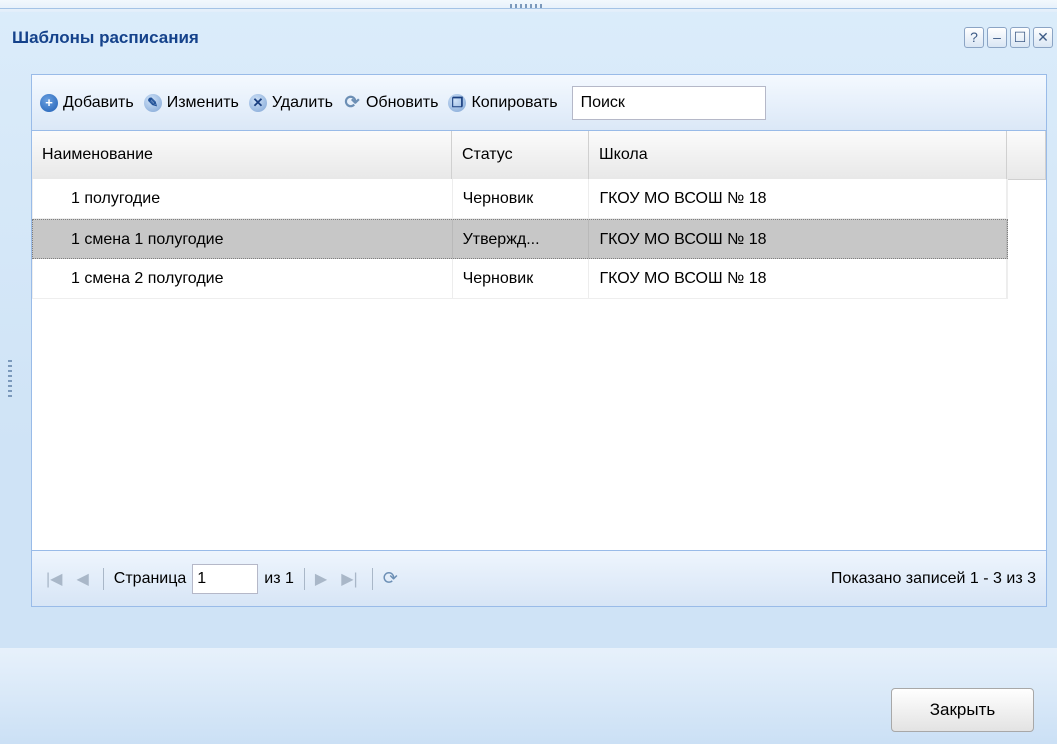  I want to click on close-icon: ✕, so click(1043, 37).